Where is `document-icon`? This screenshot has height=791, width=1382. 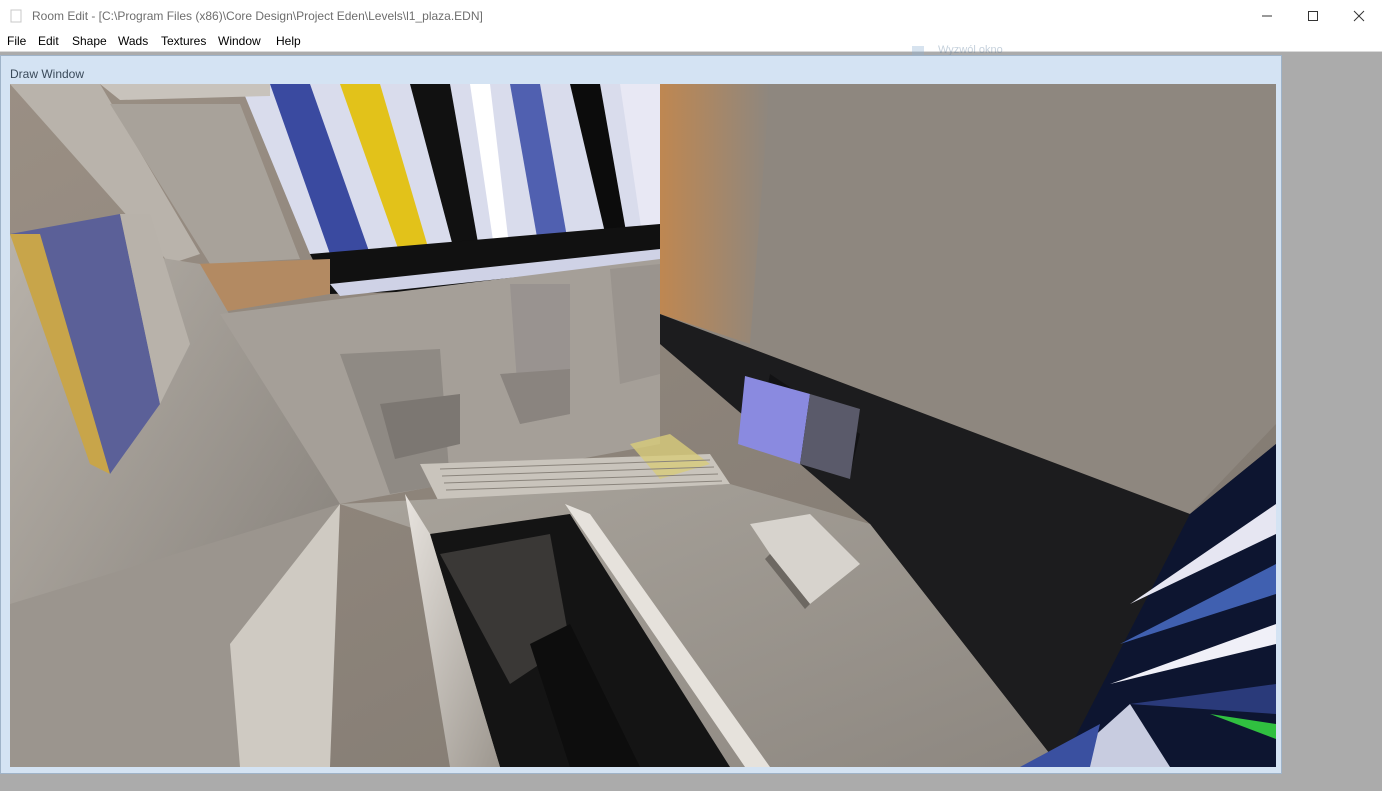 document-icon is located at coordinates (16, 16).